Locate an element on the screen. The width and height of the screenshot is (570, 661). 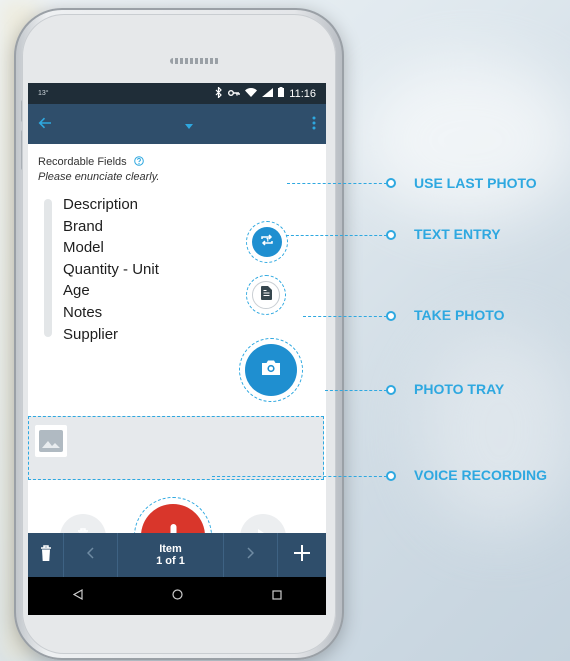
status-icons: 11:16 is located at coordinates (265, 93).